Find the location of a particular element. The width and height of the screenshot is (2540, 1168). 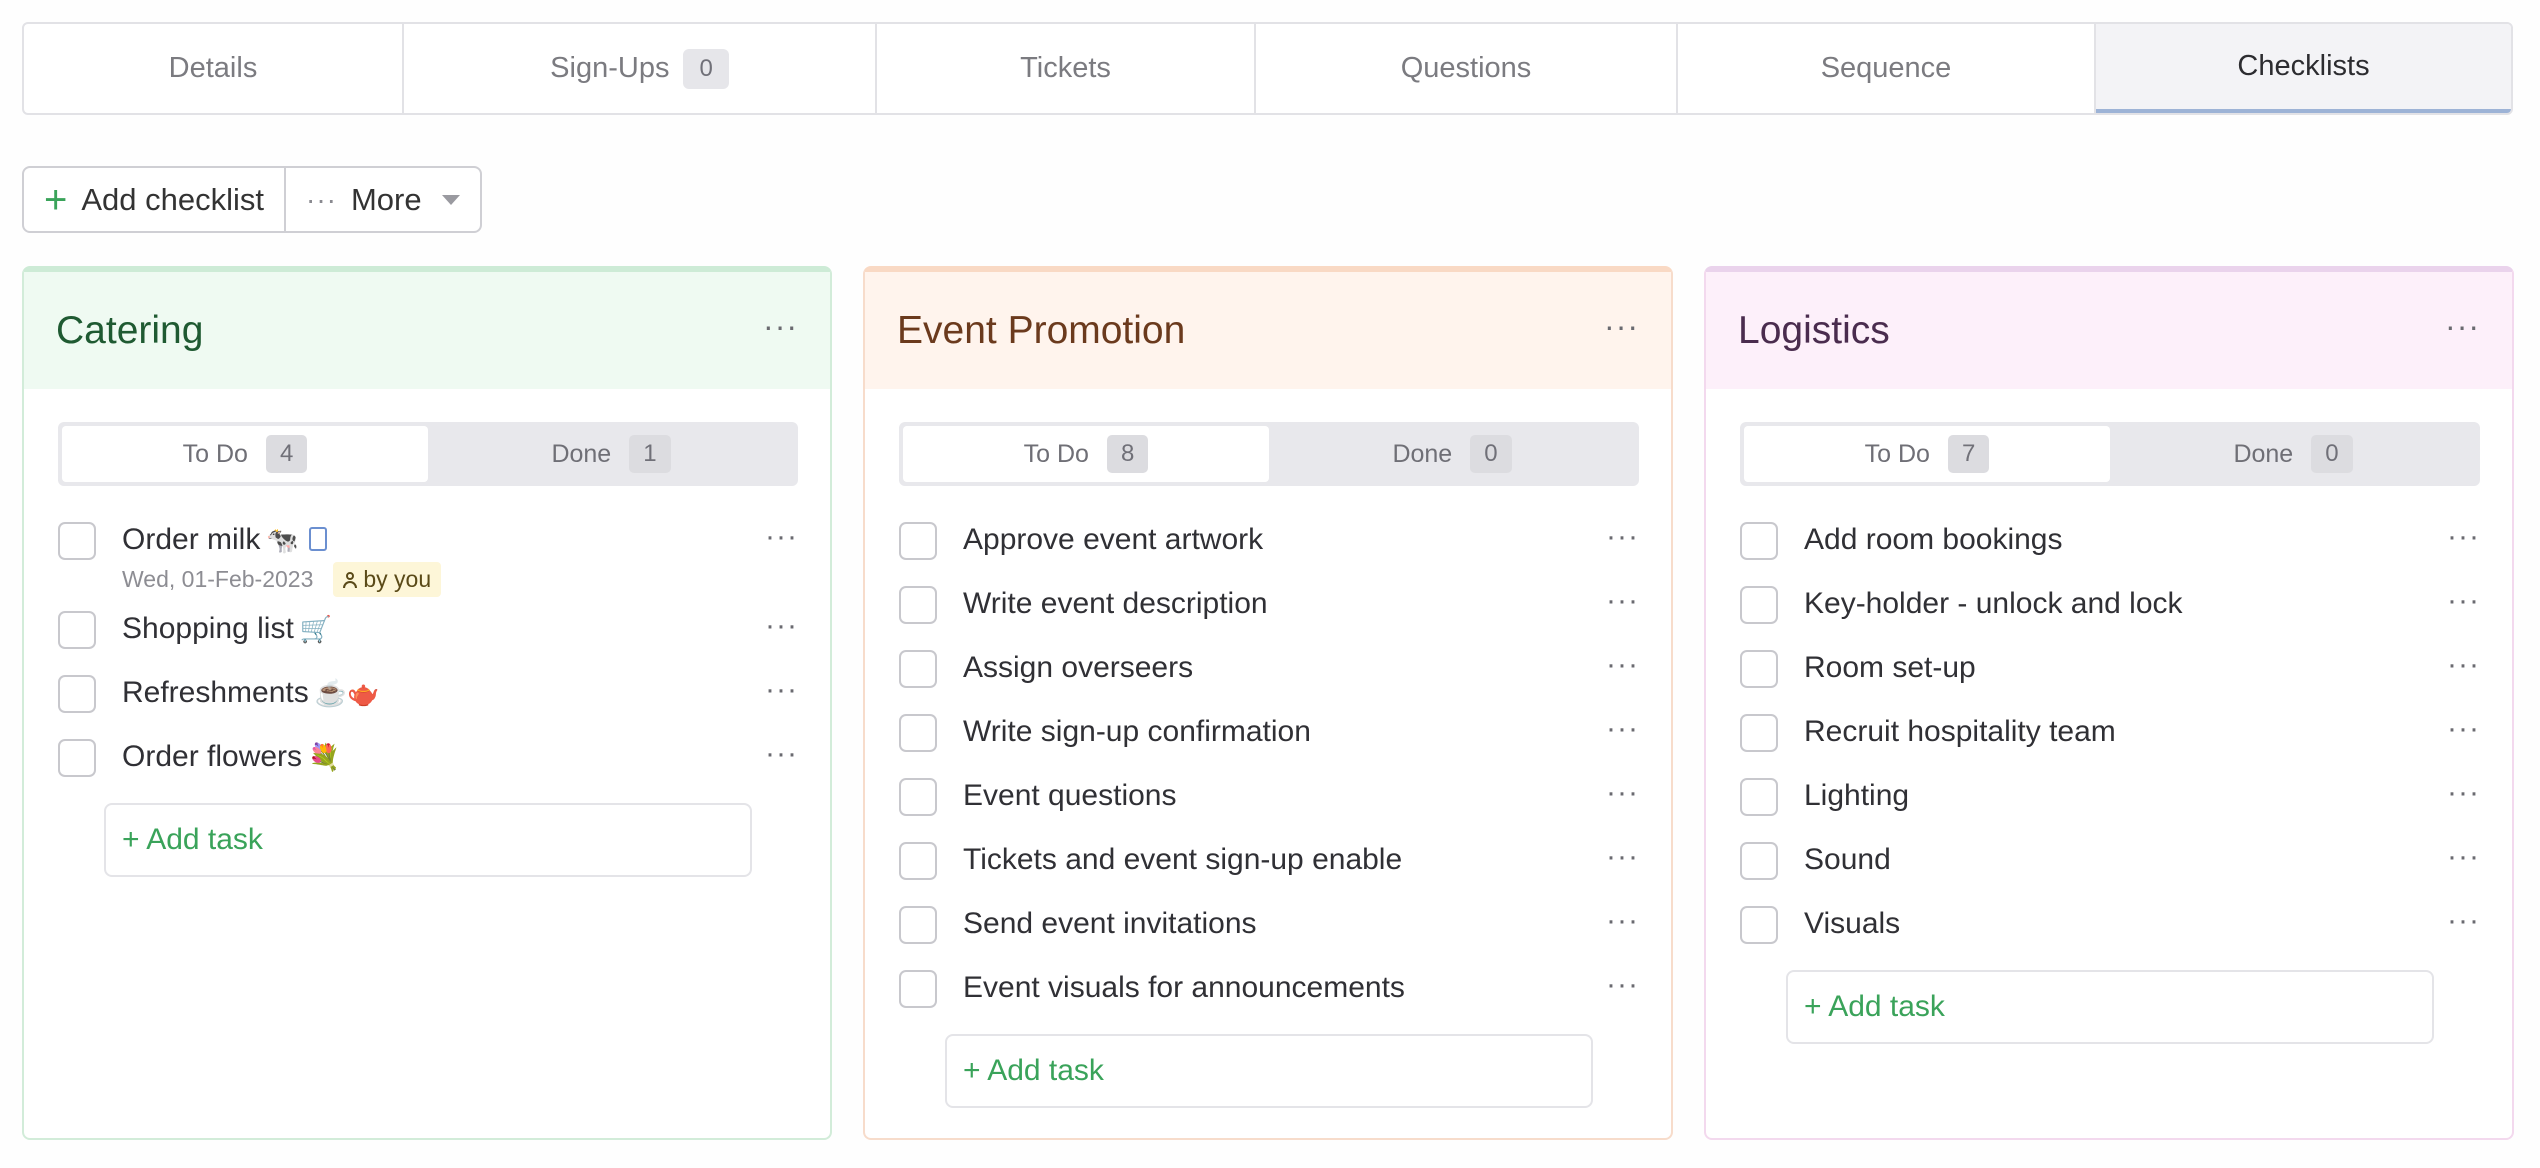

task-label: Event questions is located at coordinates (1069, 795).